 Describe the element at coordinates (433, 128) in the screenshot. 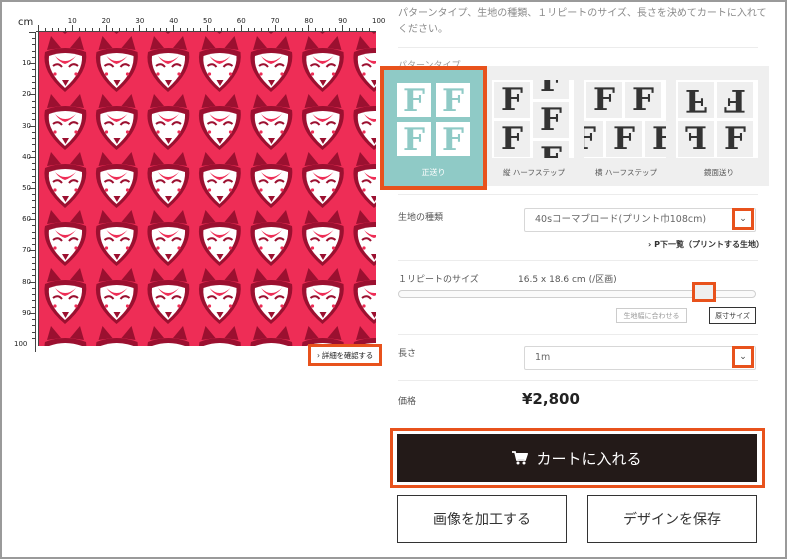

I see `pattern-option-straight: F F F F 正送り` at that location.